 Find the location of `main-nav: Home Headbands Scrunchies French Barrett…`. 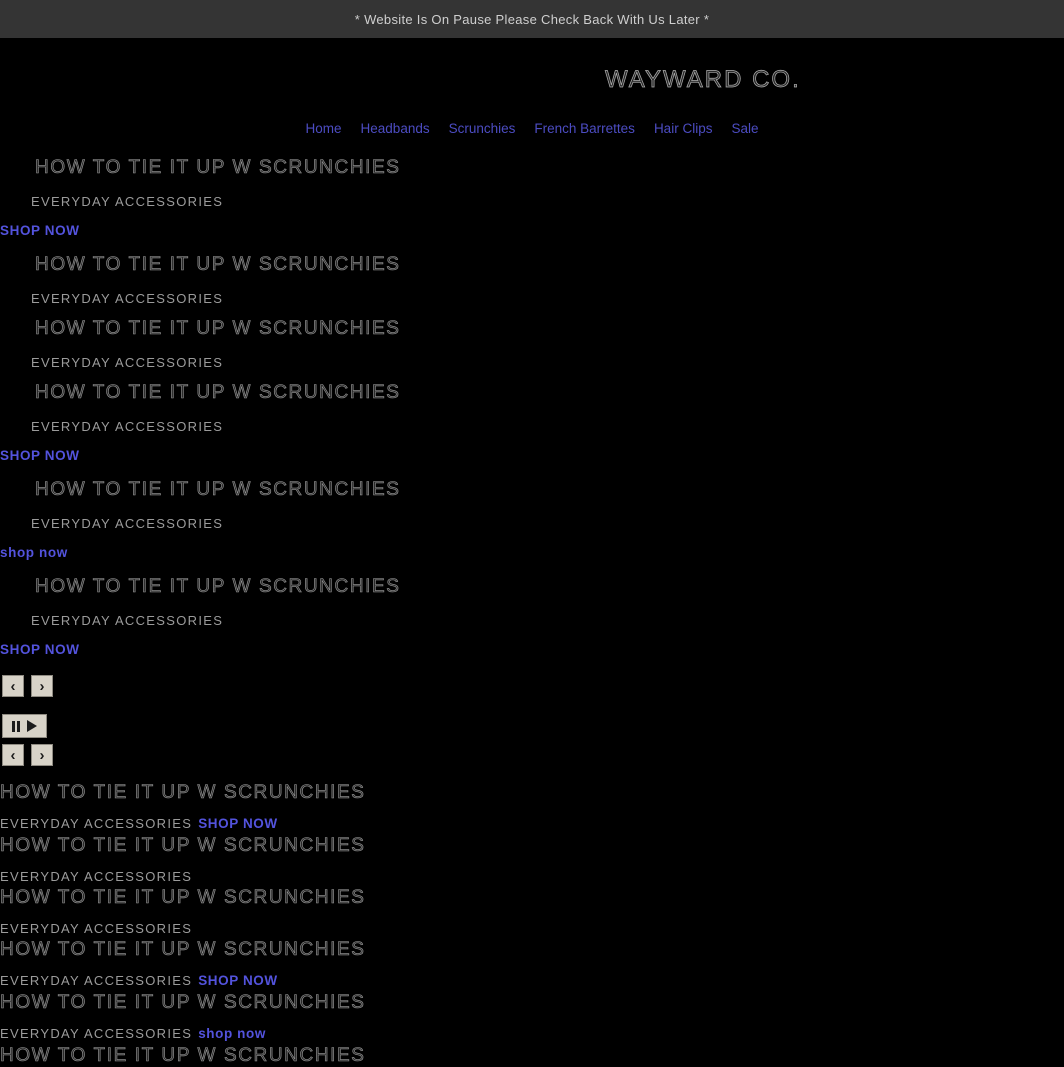

main-nav: Home Headbands Scrunchies French Barrett… is located at coordinates (532, 128).